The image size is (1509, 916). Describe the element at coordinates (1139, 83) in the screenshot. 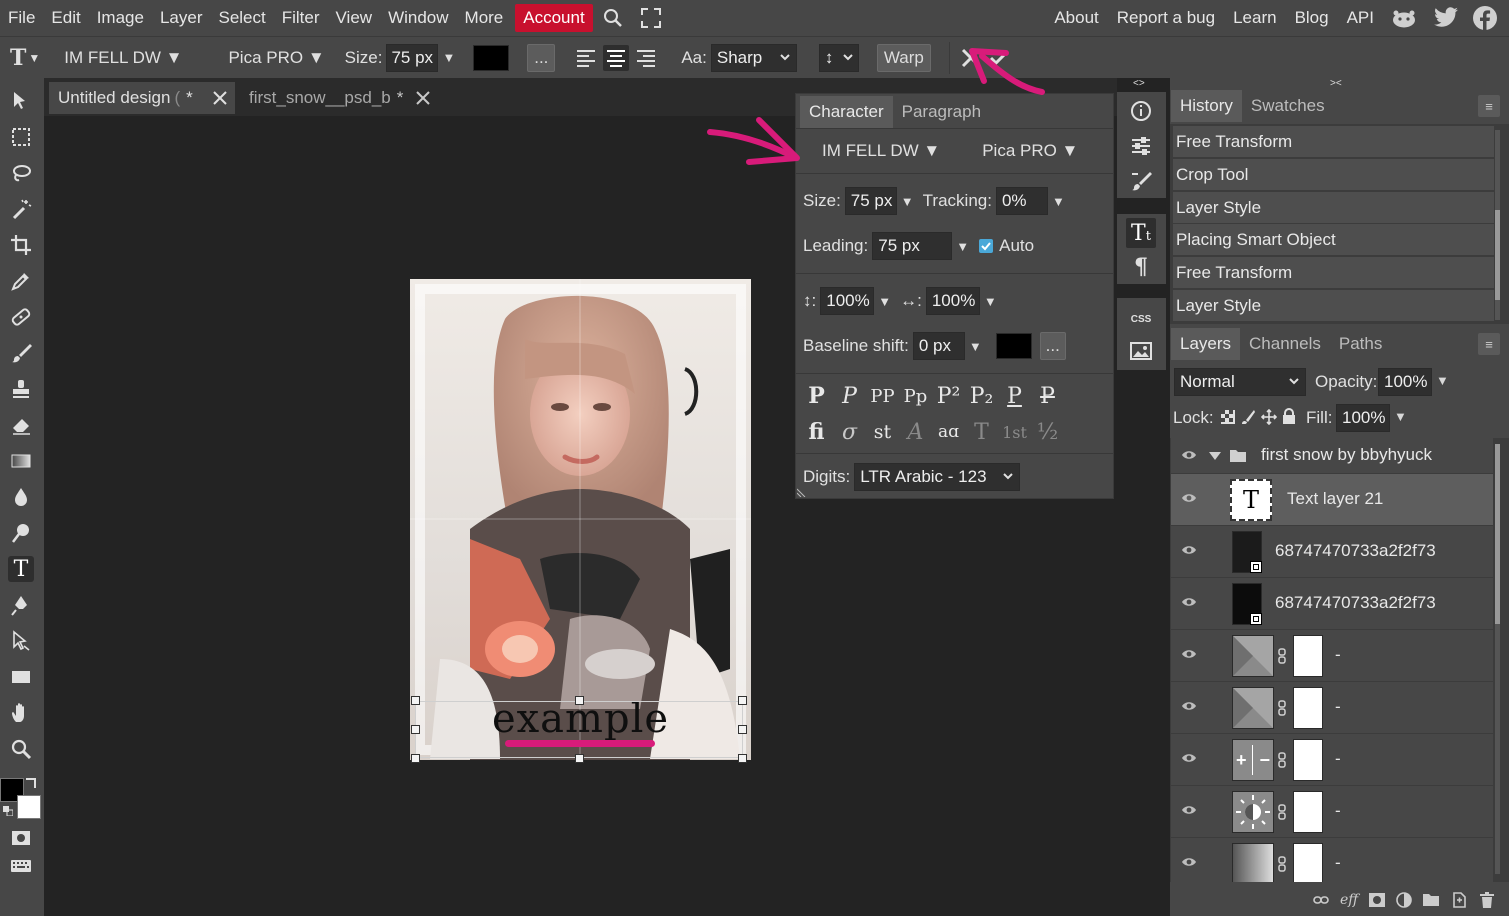

I see `collapse-arrows-icon: <>` at that location.